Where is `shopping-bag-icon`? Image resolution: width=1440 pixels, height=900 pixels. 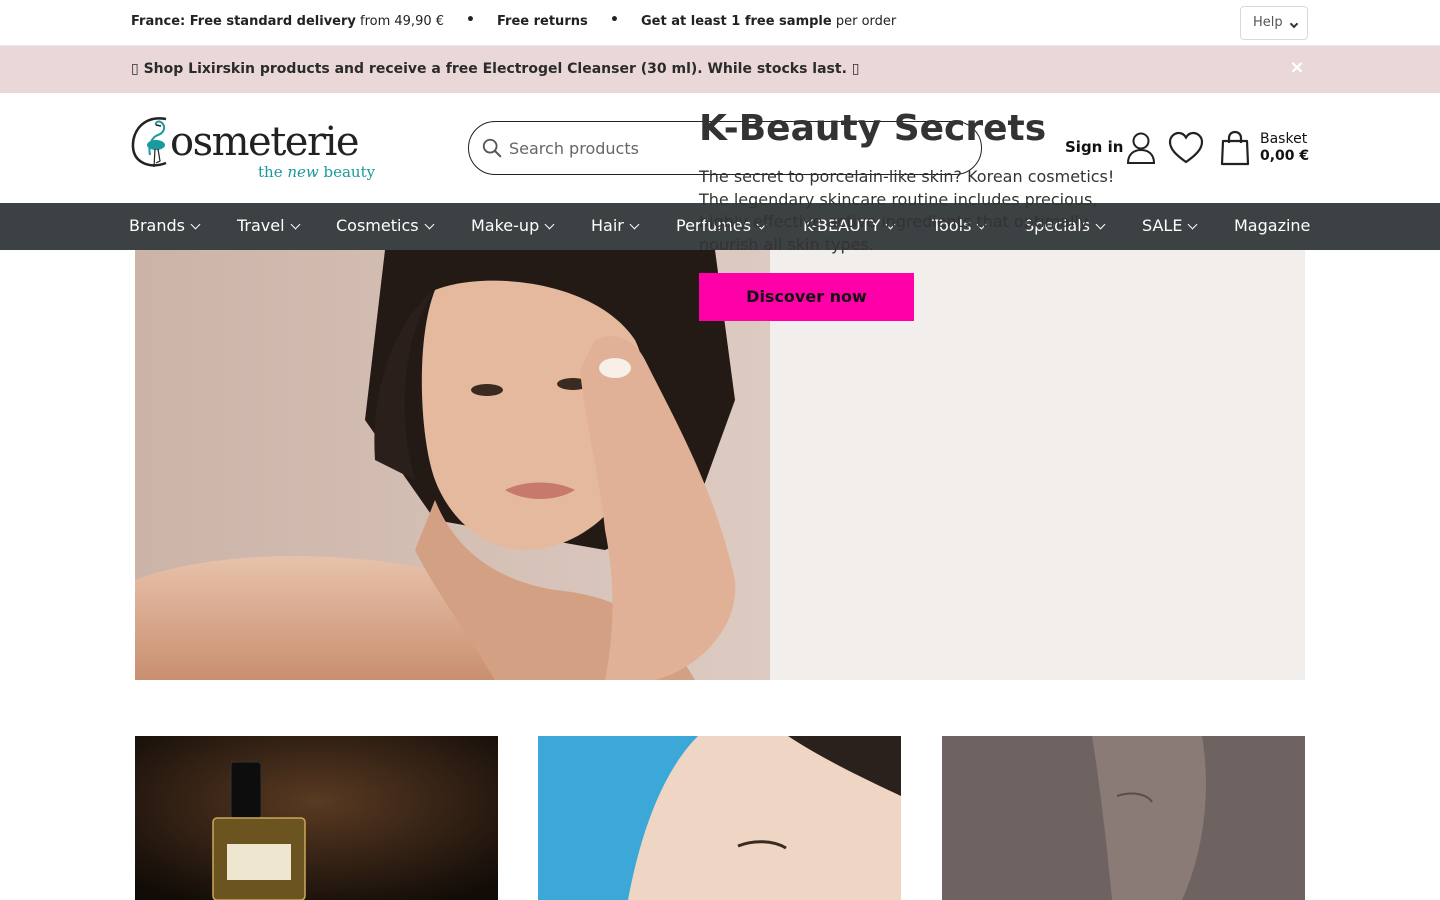 shopping-bag-icon is located at coordinates (1235, 148).